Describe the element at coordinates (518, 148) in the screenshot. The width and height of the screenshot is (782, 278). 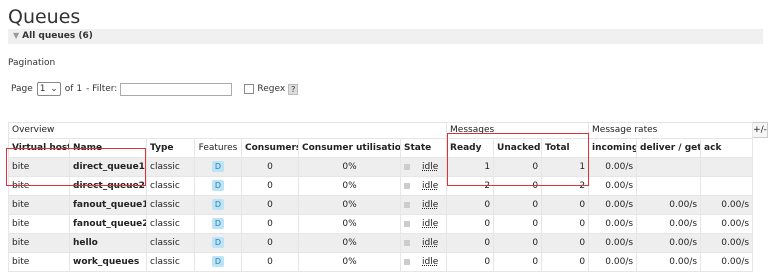
I see `col-unacked: Unacked` at that location.